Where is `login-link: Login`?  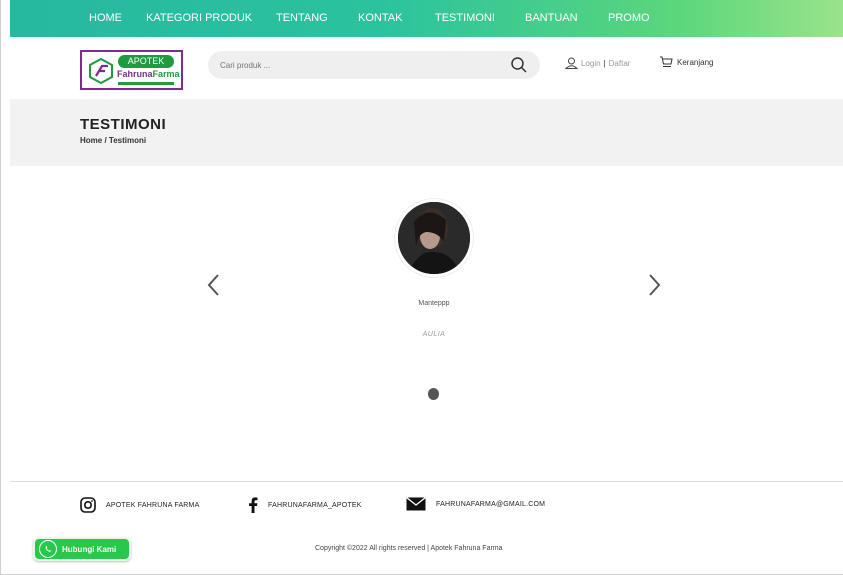
login-link: Login is located at coordinates (591, 63).